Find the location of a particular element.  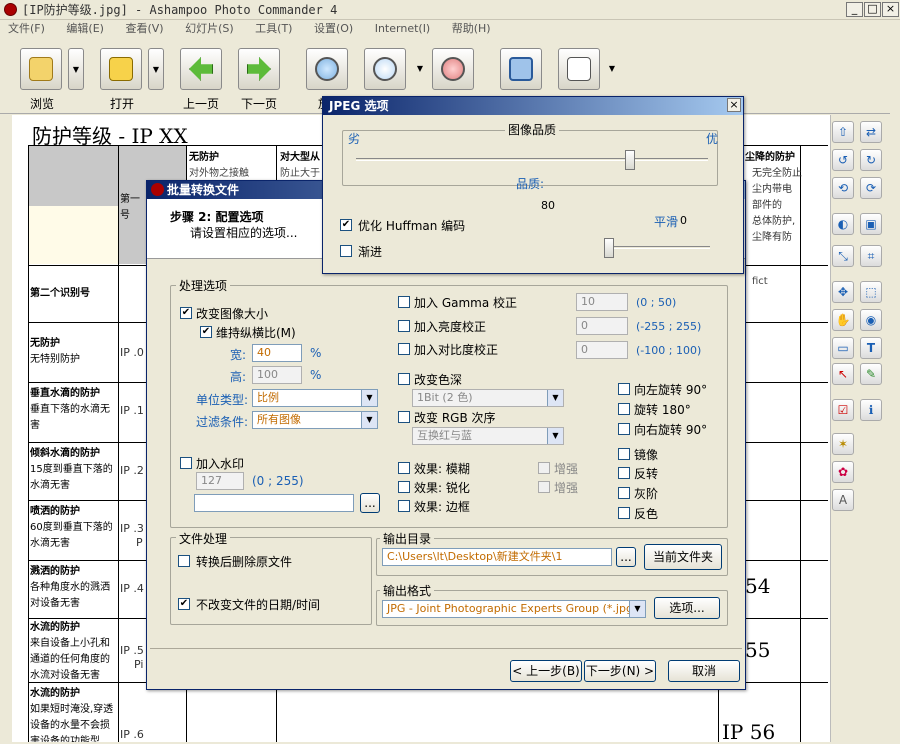

eye-icon: ◉ is located at coordinates (871, 320).